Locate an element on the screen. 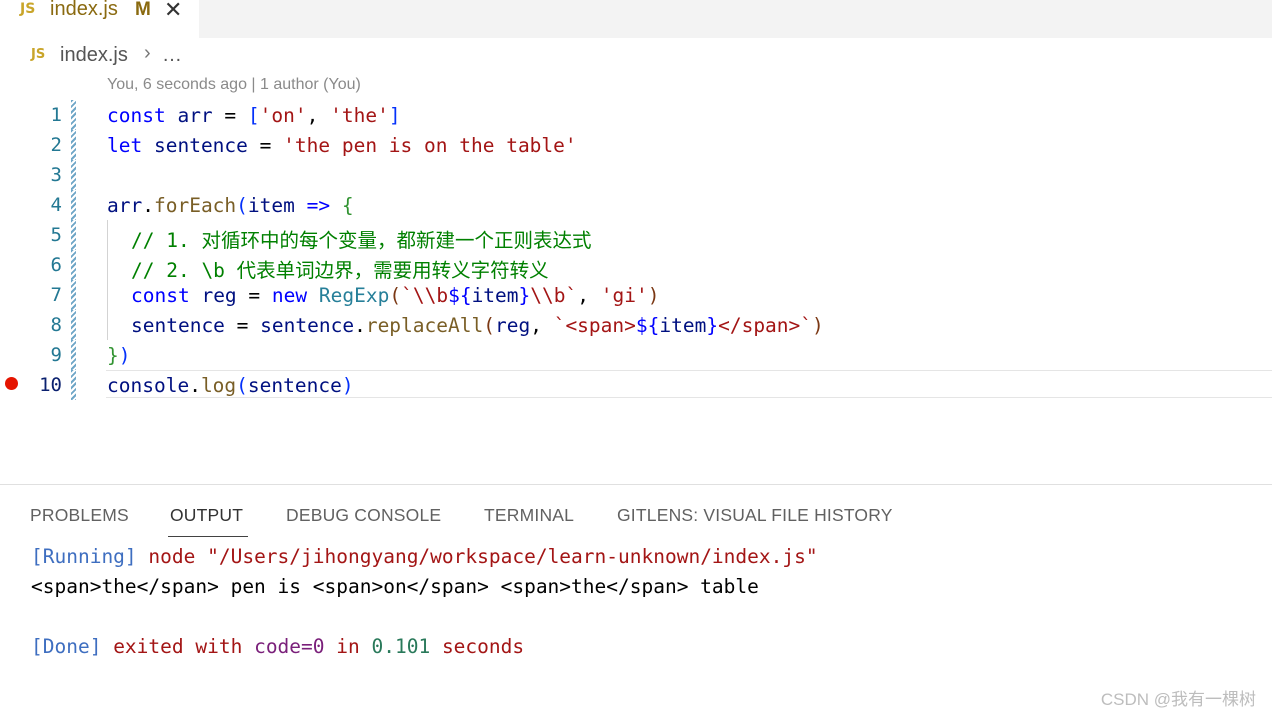 The height and width of the screenshot is (719, 1272). code-line: 5 // 1. 对循环中的每个变量，都新建一个正则表达式 is located at coordinates (636, 236).